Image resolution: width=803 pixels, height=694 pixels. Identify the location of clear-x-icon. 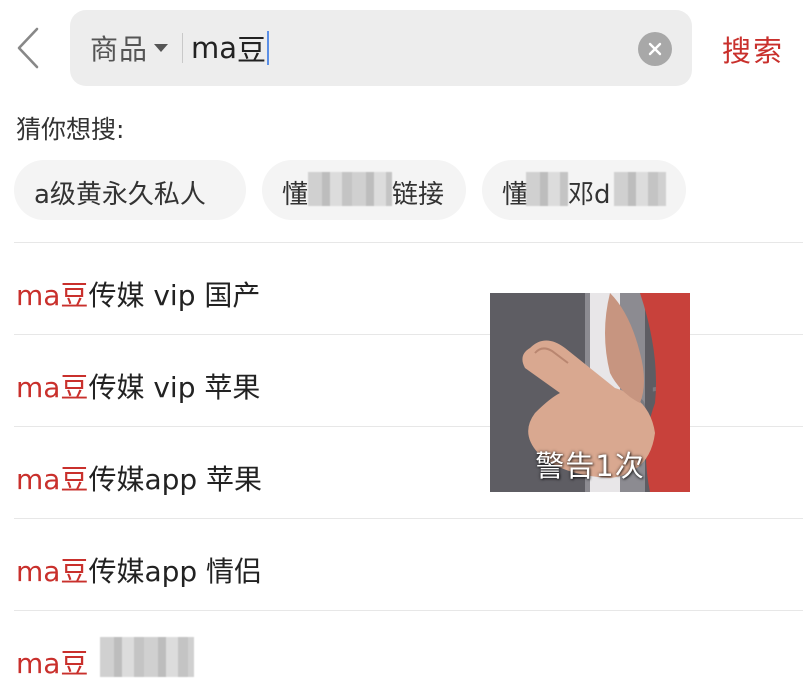
(655, 49).